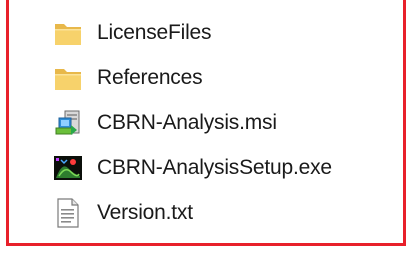  Describe the element at coordinates (68, 212) in the screenshot. I see `text-file-icon` at that location.